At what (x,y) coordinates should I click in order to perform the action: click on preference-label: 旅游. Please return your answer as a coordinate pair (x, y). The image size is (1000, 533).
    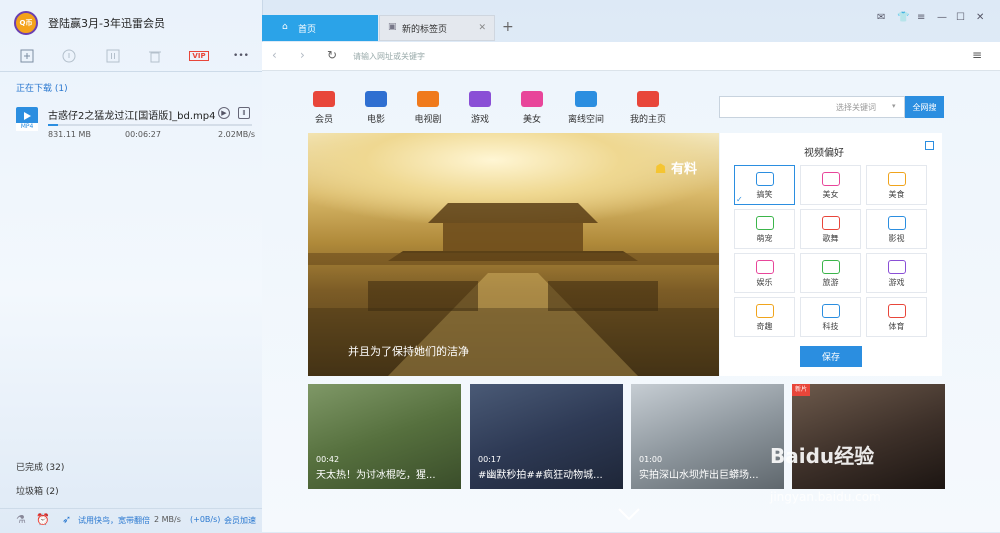
    Looking at the image, I should click on (830, 282).